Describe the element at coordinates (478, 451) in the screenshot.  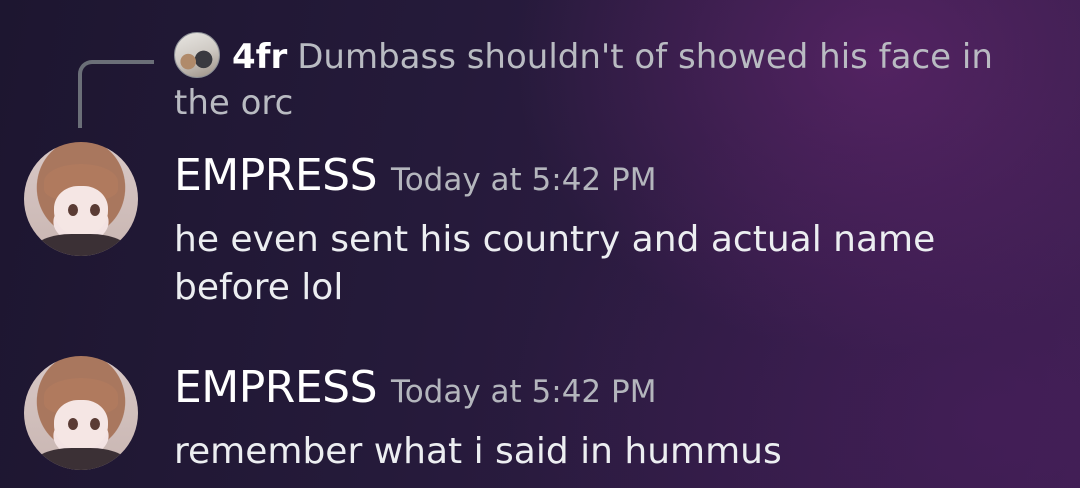
I see `message-content: remember what i said in hummus` at that location.